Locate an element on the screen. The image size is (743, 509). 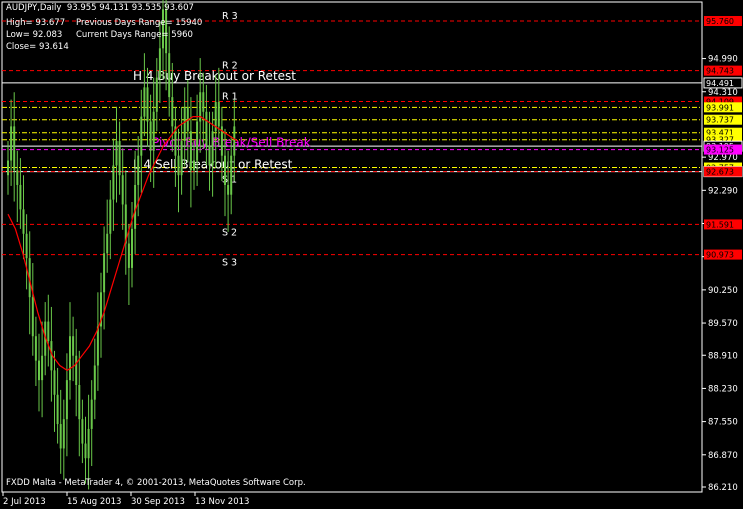
chart-title: AUDJPY,Daily 93.955 94.131 93.535 93.607 is located at coordinates (100, 8).